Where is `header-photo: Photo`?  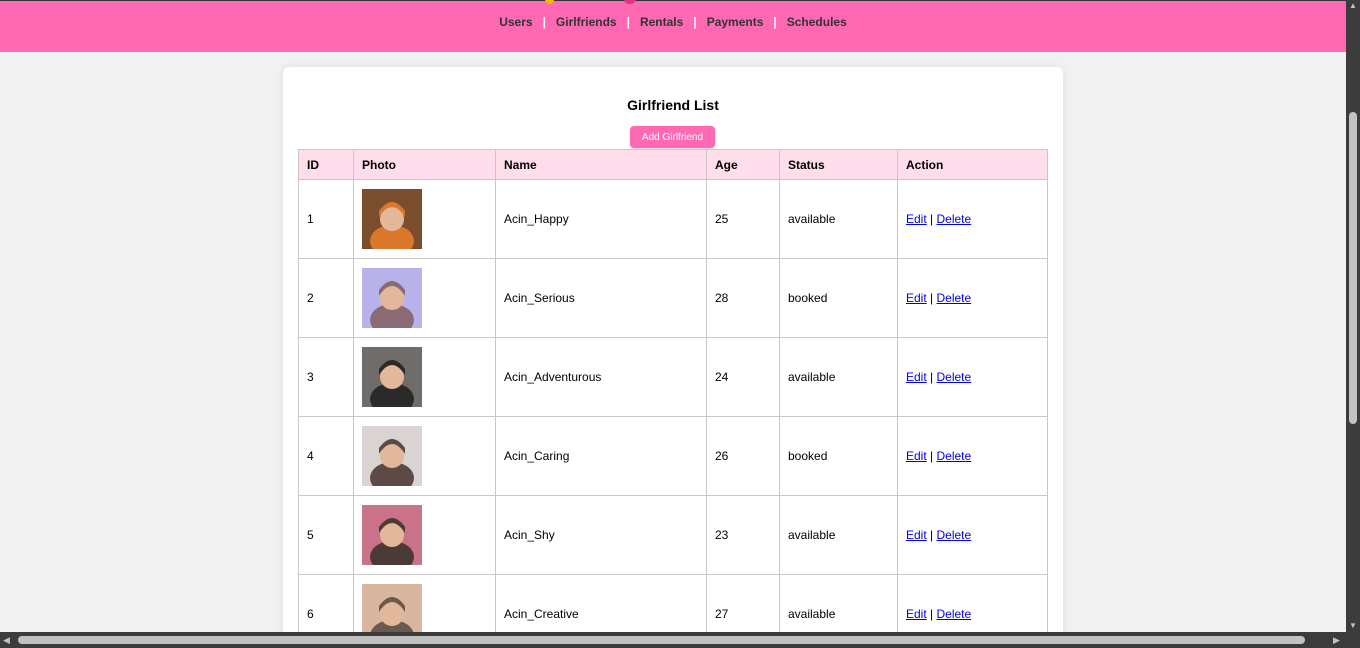 header-photo: Photo is located at coordinates (424, 164).